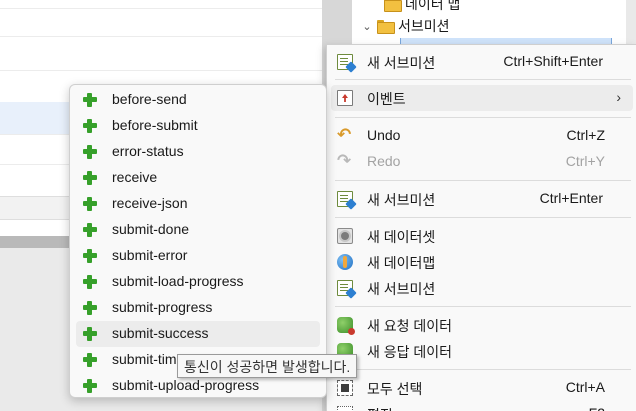  What do you see at coordinates (384, 135) in the screenshot?
I see `menu-item-label: Undo` at bounding box center [384, 135].